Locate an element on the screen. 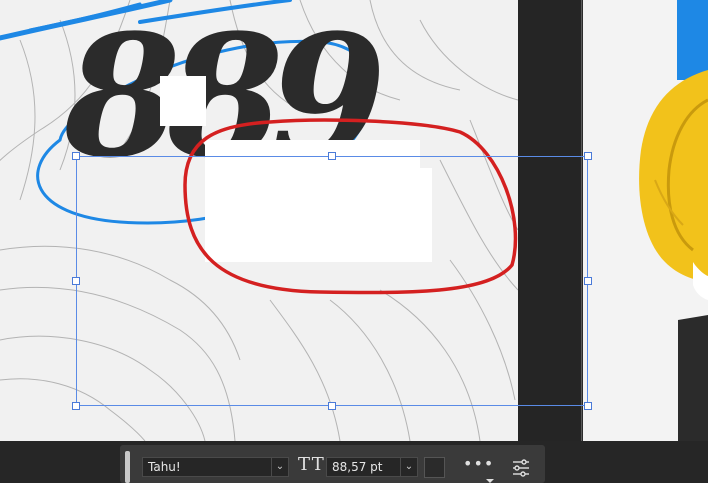 The width and height of the screenshot is (708, 483). resize-handle-top-right is located at coordinates (588, 156).